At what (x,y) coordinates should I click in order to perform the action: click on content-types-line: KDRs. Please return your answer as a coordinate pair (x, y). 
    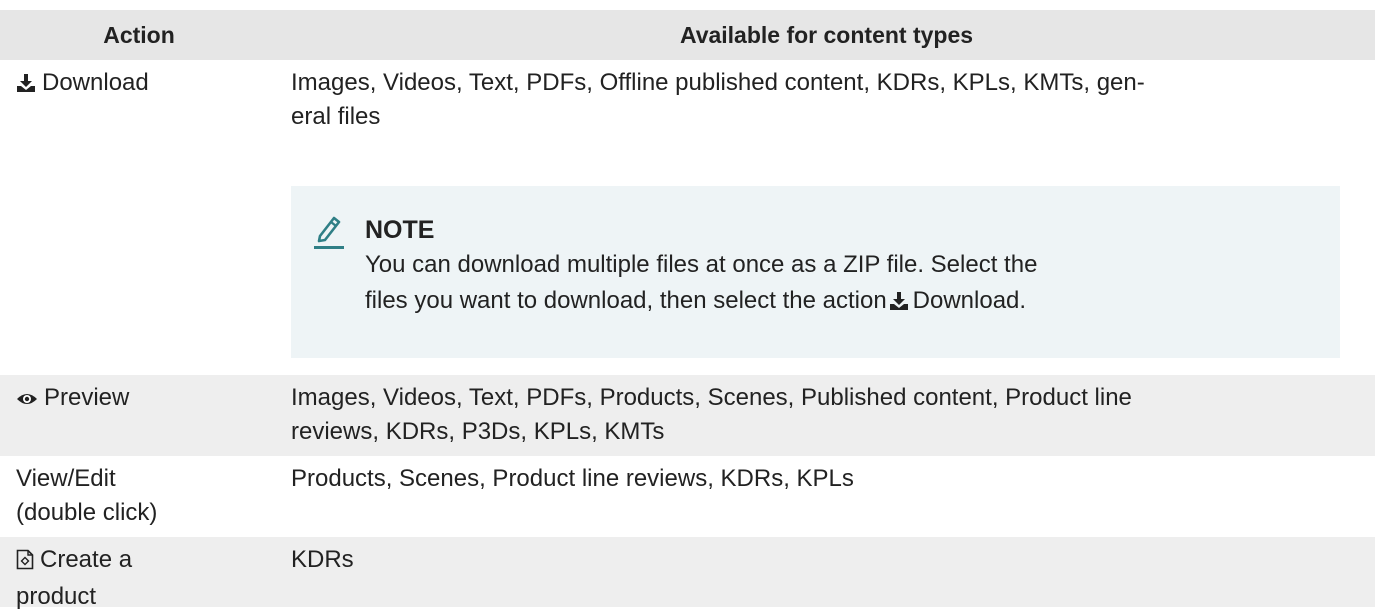
    Looking at the image, I should click on (322, 559).